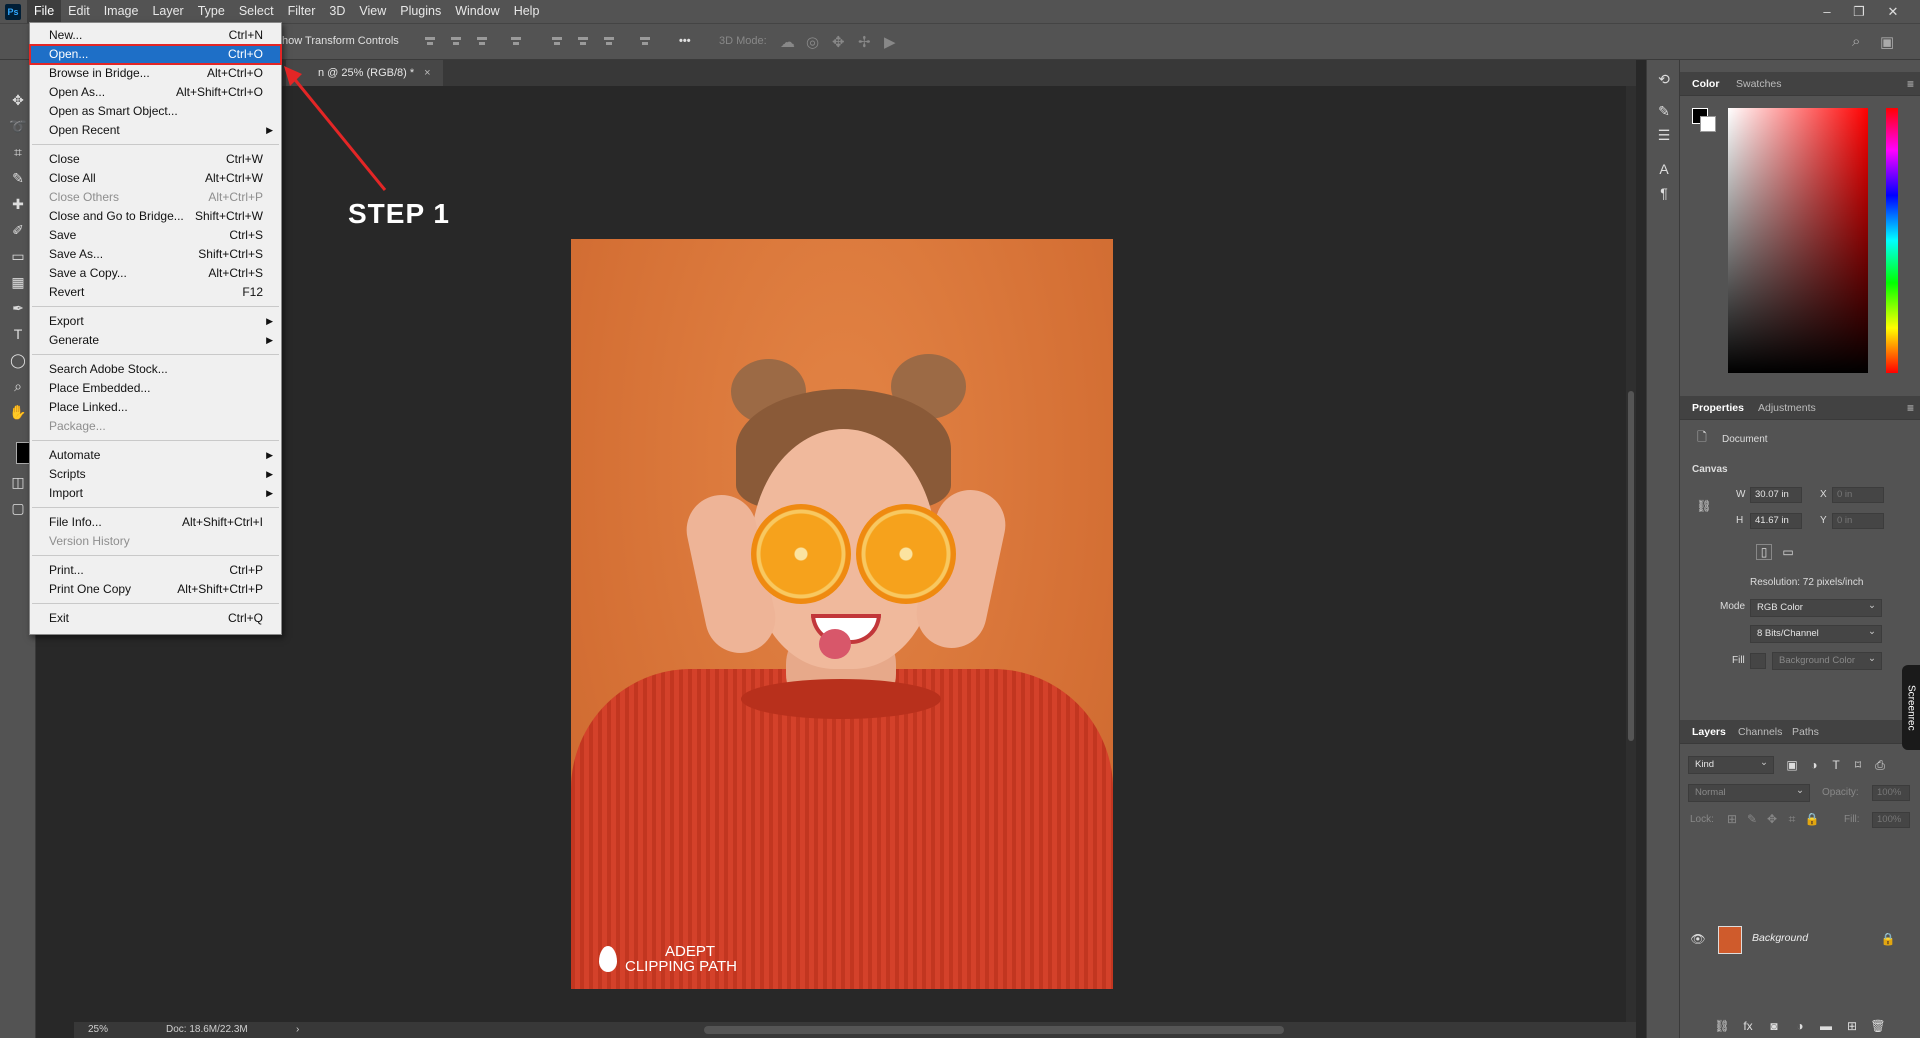 This screenshot has height=1038, width=1920. Describe the element at coordinates (1798, 240) in the screenshot. I see `color-picker-field` at that location.